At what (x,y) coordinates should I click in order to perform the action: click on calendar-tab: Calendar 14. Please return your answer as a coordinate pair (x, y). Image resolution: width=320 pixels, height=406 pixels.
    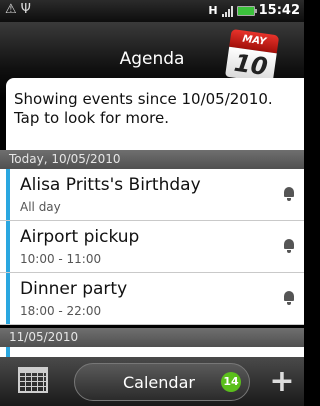
    Looking at the image, I should click on (162, 382).